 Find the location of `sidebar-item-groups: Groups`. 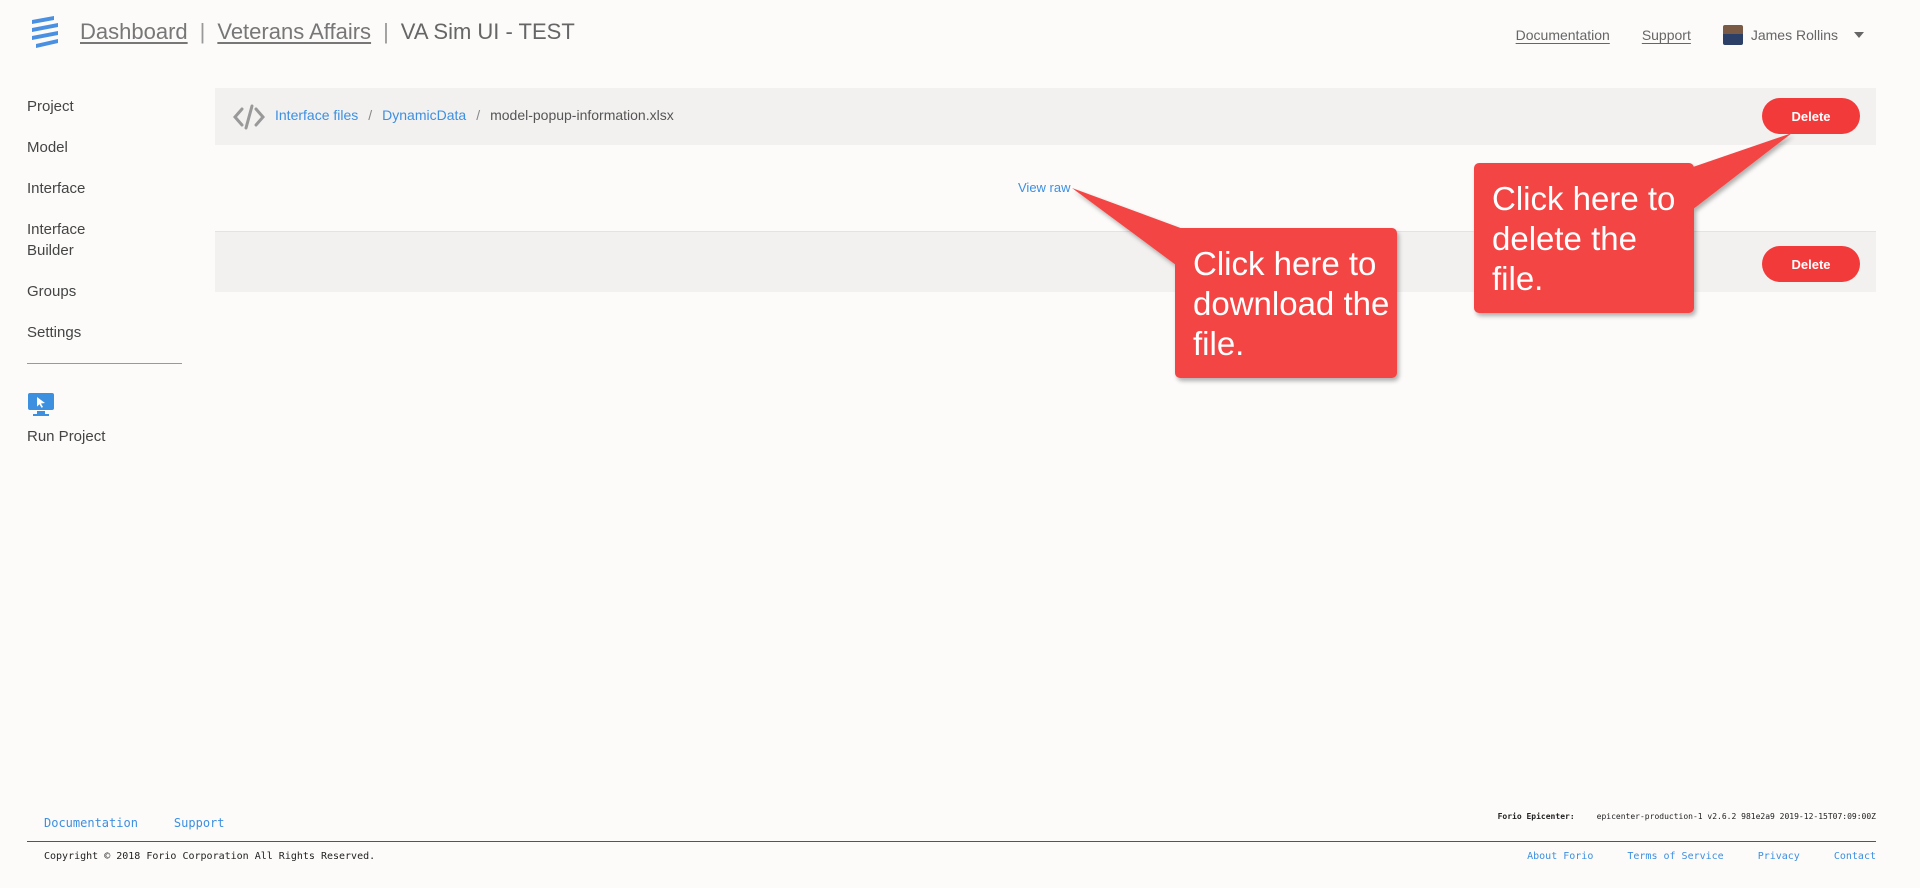

sidebar-item-groups: Groups is located at coordinates (105, 291).